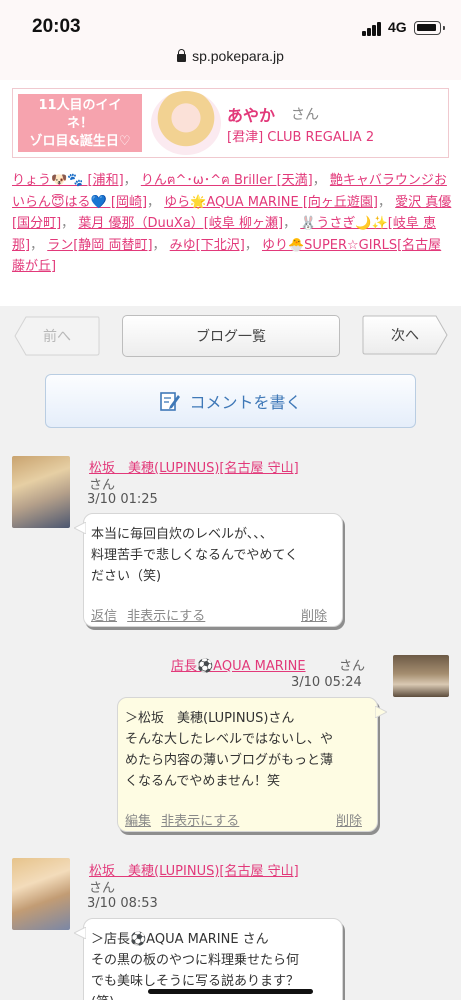  I want to click on cast-link: 葉月 優那（DuuXa）[岐阜 柳ヶ瀬], so click(180, 223).